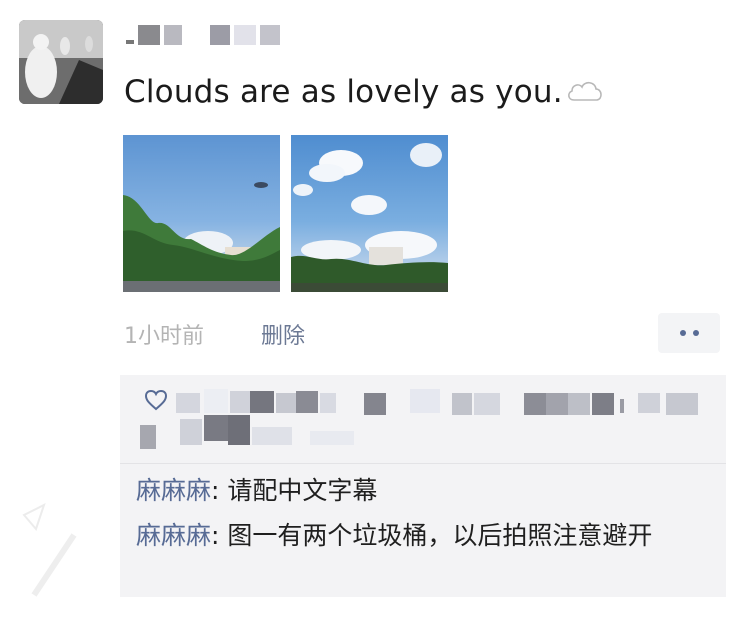  I want to click on post-text-label: Clouds are as lovely as you., so click(343, 92).